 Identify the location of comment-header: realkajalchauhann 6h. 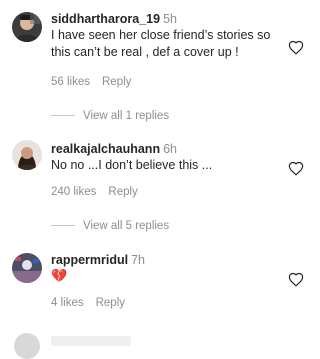
(166, 149).